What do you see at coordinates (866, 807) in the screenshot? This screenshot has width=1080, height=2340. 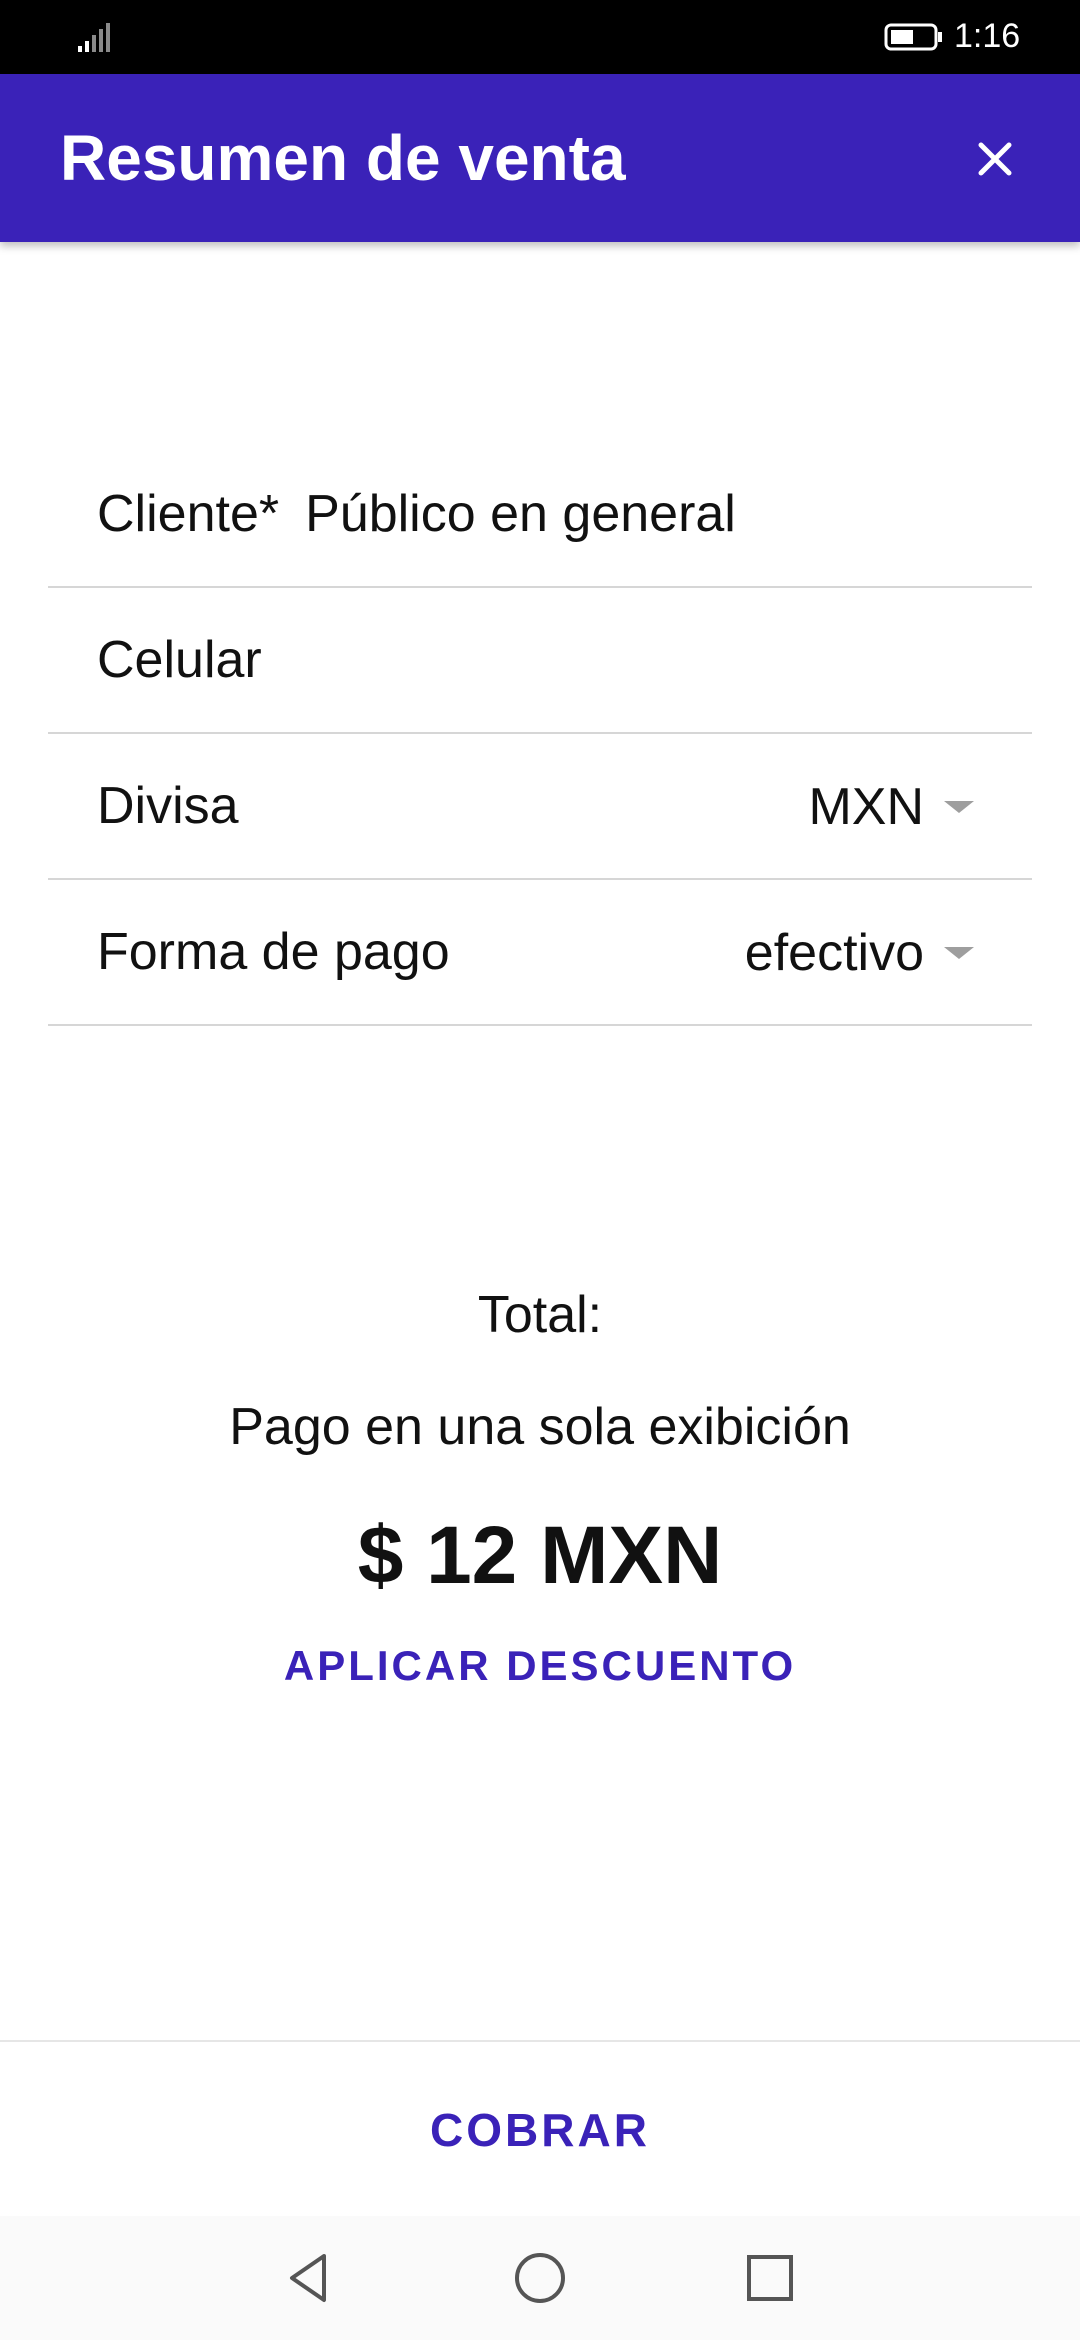 I see `divisa-selected: MXN` at bounding box center [866, 807].